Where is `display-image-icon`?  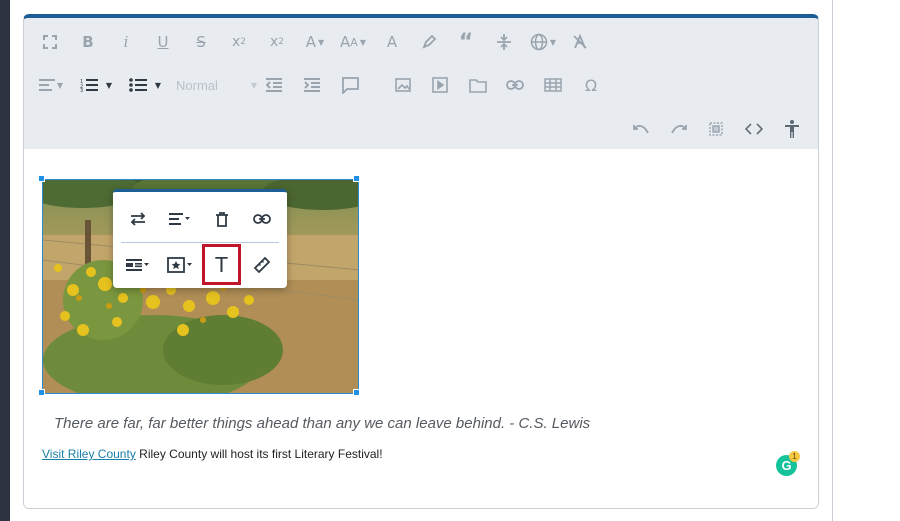
display-image-icon is located at coordinates (138, 265).